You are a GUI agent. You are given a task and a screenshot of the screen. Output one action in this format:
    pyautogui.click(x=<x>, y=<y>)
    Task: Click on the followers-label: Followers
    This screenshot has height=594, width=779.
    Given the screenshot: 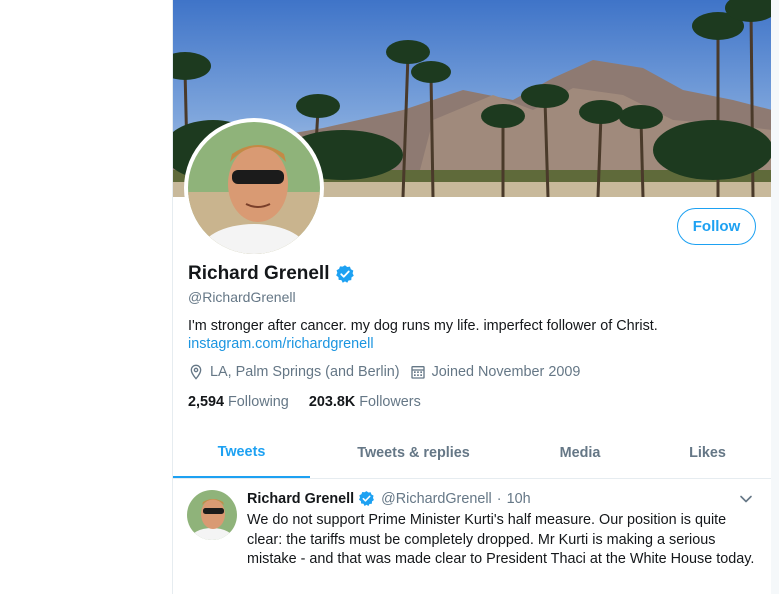 What is the action you would take?
    pyautogui.click(x=390, y=402)
    